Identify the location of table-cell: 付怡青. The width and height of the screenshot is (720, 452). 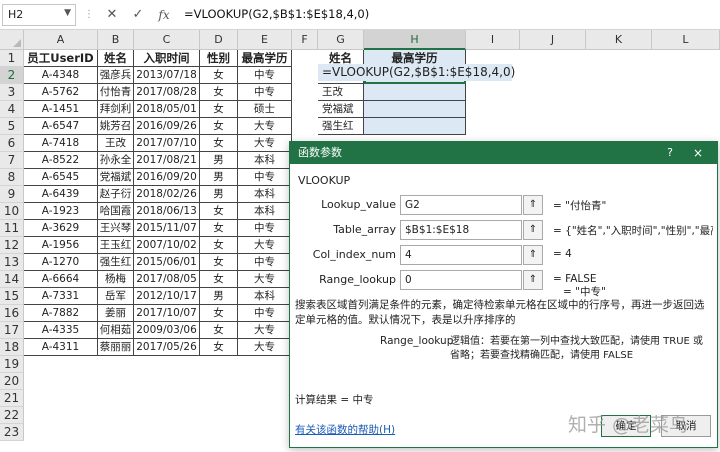
(116, 92).